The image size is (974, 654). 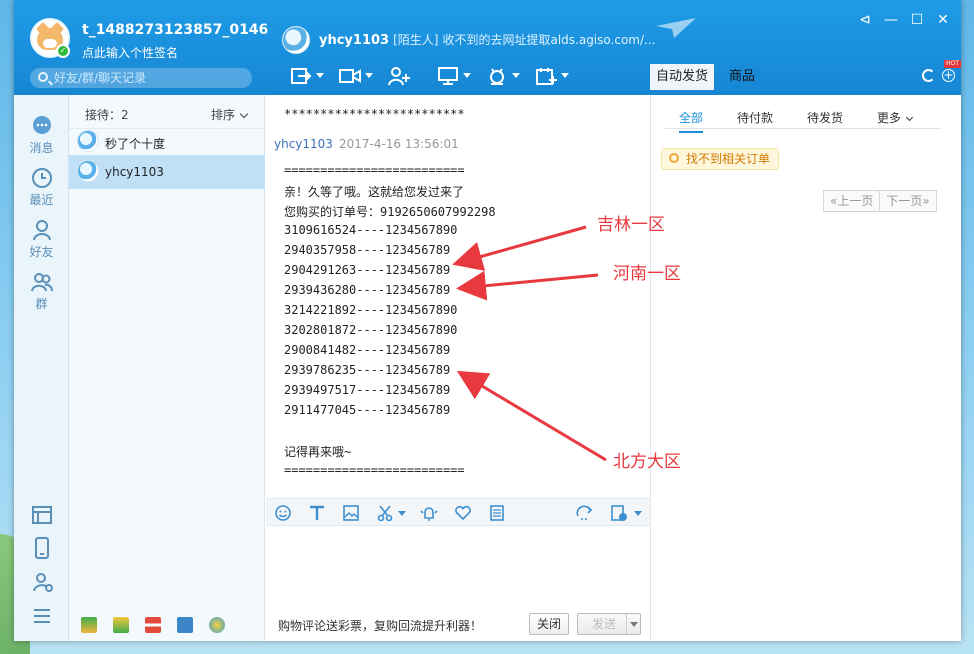 What do you see at coordinates (41, 125) in the screenshot?
I see `message-icon` at bounding box center [41, 125].